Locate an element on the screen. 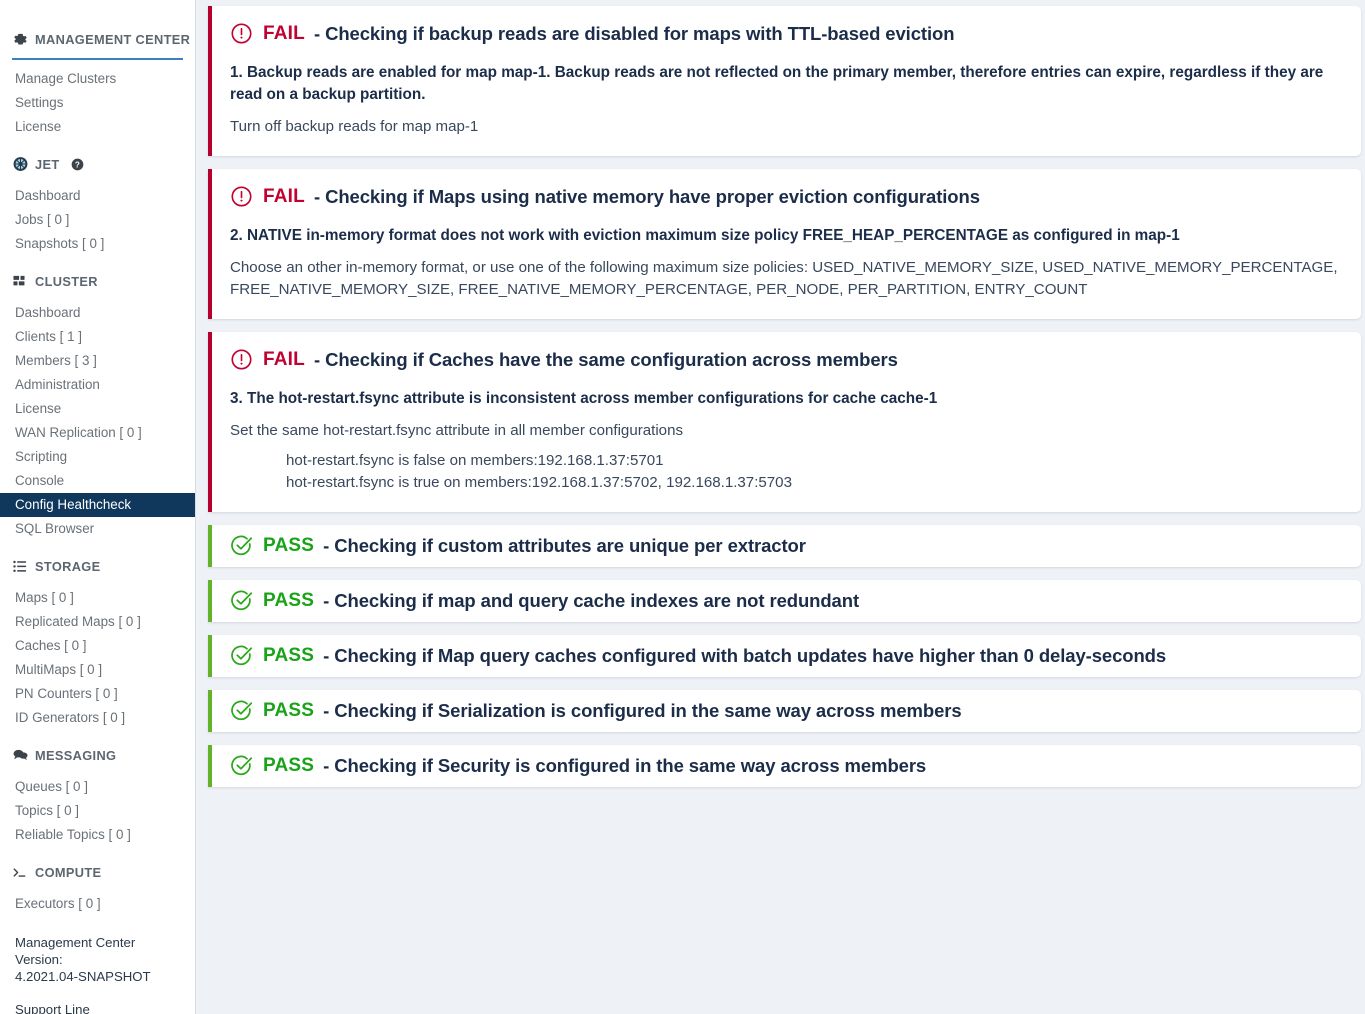 The height and width of the screenshot is (1014, 1365). sidebar-item-scripting: Scripting is located at coordinates (97, 457).